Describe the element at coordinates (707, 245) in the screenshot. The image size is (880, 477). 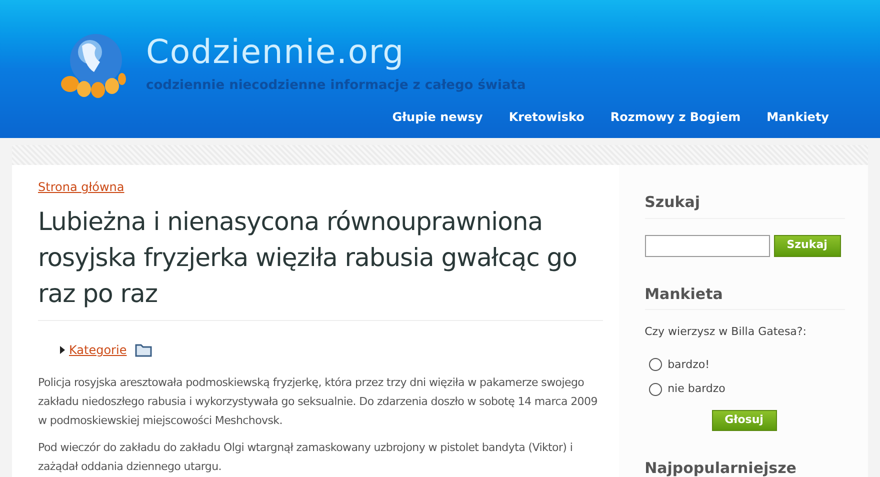
I see `search-field` at that location.